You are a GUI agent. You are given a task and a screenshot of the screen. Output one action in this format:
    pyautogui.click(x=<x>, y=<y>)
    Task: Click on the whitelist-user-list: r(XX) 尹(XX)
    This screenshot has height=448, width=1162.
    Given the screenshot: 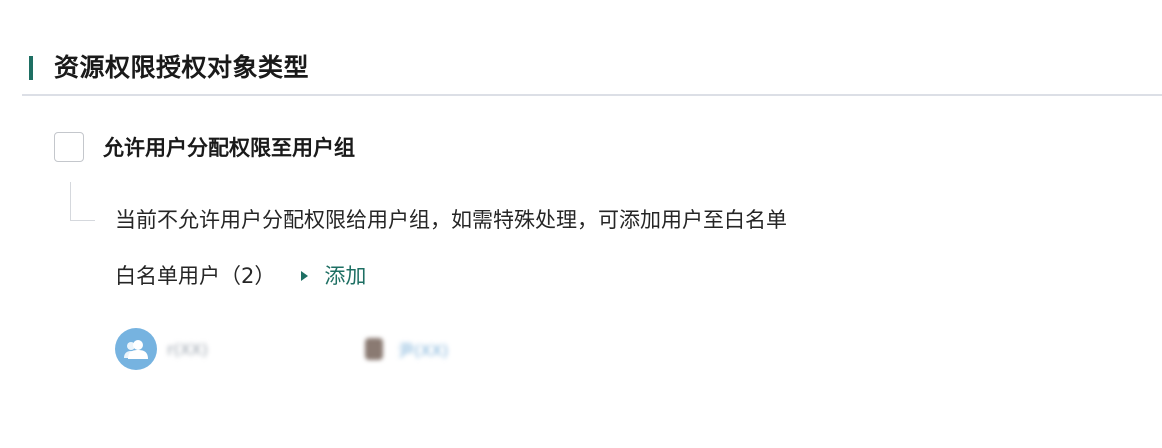 What is the action you would take?
    pyautogui.click(x=298, y=349)
    